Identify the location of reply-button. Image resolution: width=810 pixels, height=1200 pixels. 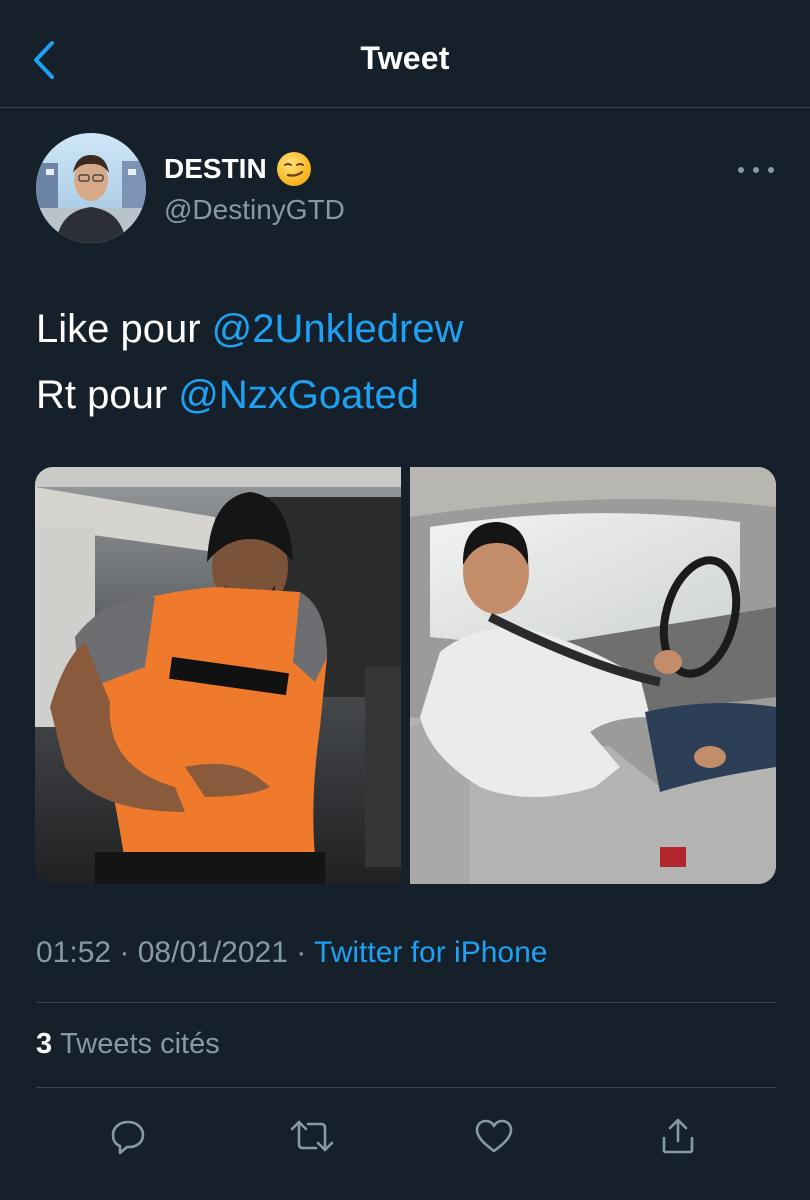
(128, 1136).